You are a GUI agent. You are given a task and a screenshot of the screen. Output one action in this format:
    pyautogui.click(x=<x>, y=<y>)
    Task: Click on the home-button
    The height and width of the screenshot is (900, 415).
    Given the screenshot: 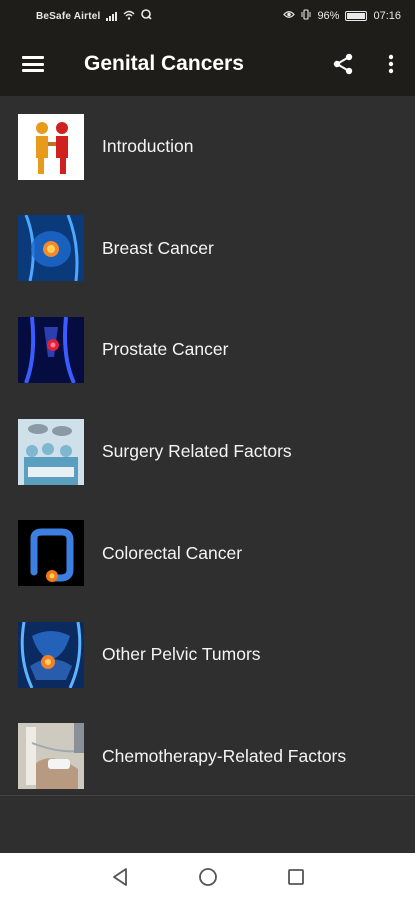 What is the action you would take?
    pyautogui.click(x=208, y=877)
    